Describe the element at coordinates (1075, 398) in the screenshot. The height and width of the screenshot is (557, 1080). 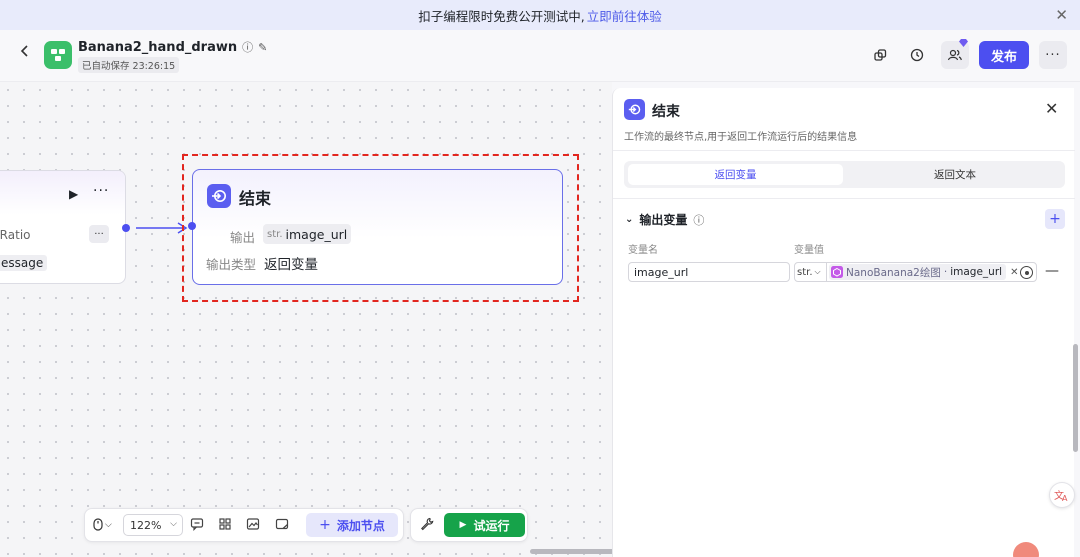
I see `vertical-scrollbar` at that location.